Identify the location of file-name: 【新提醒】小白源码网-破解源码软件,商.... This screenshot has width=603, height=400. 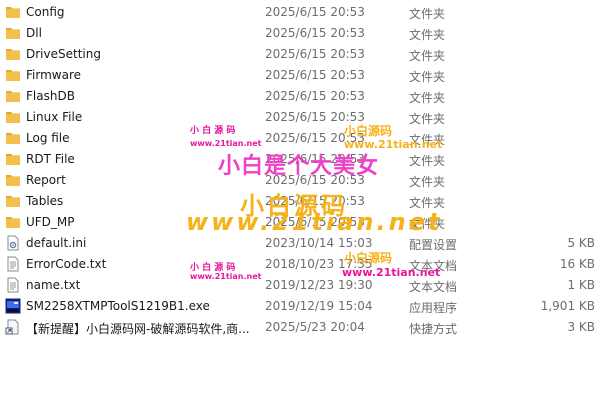
(138, 329).